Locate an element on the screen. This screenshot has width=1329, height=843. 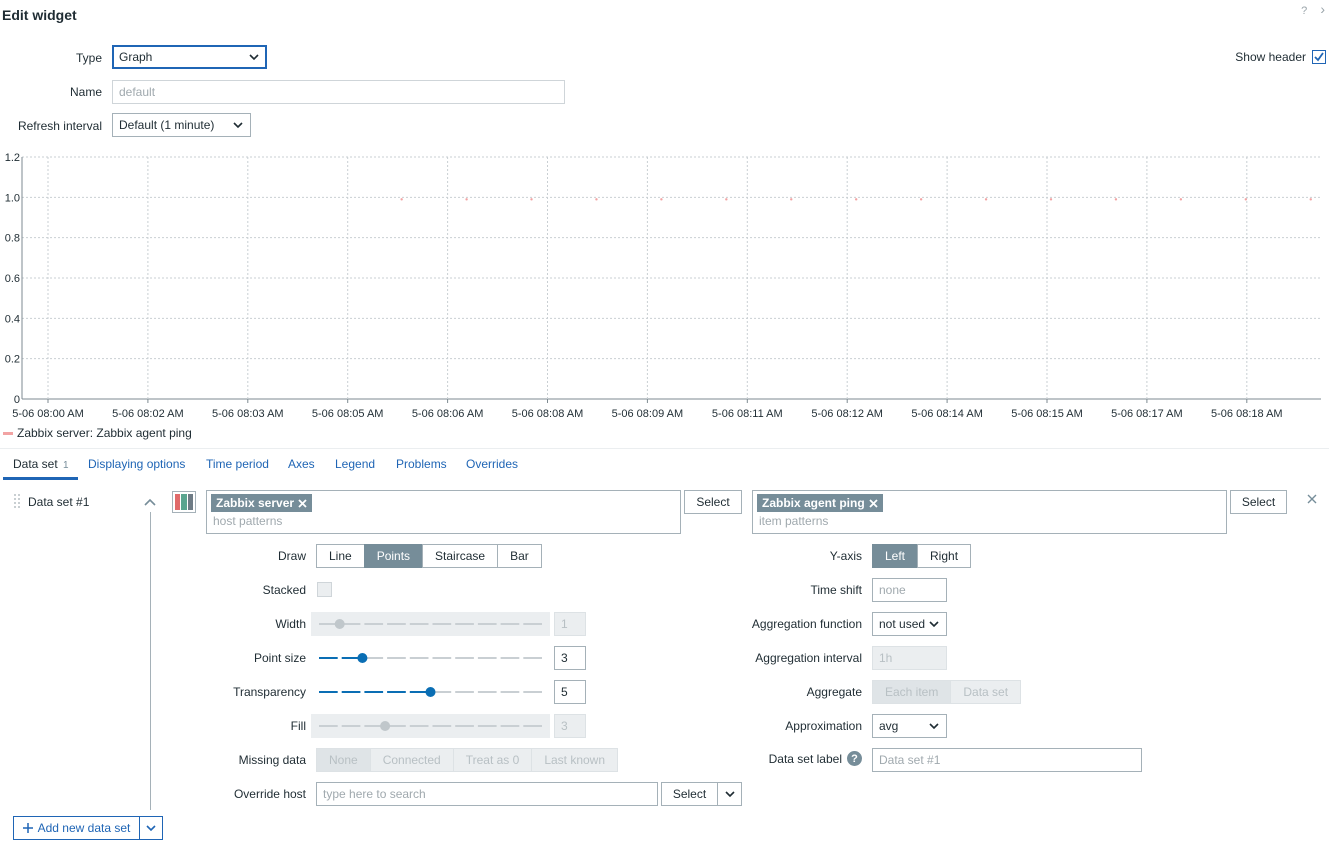
fill-label: Fill is located at coordinates (298, 726).